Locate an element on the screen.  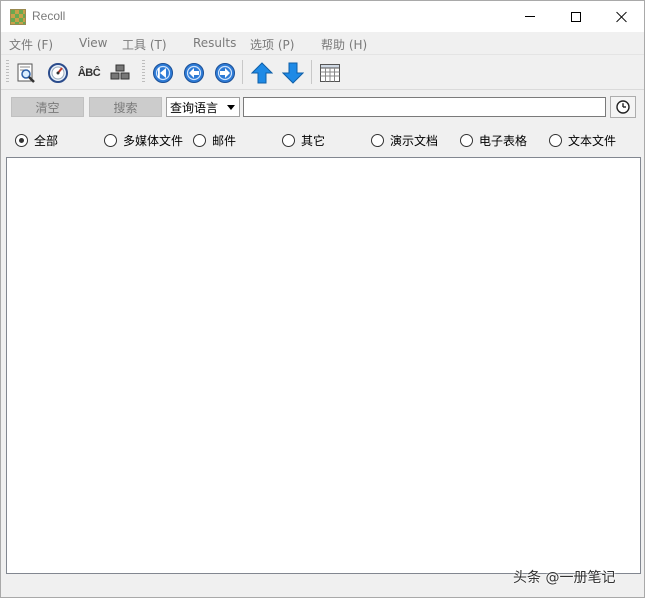
window-title: Recoll is located at coordinates (49, 16).